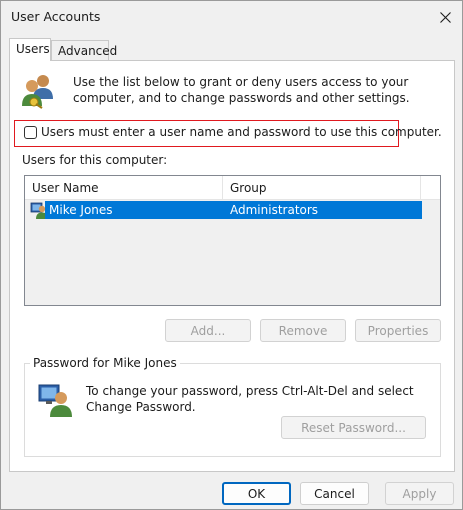 This screenshot has height=510, width=463. Describe the element at coordinates (231, 17) in the screenshot. I see `title-bar: User Accounts` at that location.